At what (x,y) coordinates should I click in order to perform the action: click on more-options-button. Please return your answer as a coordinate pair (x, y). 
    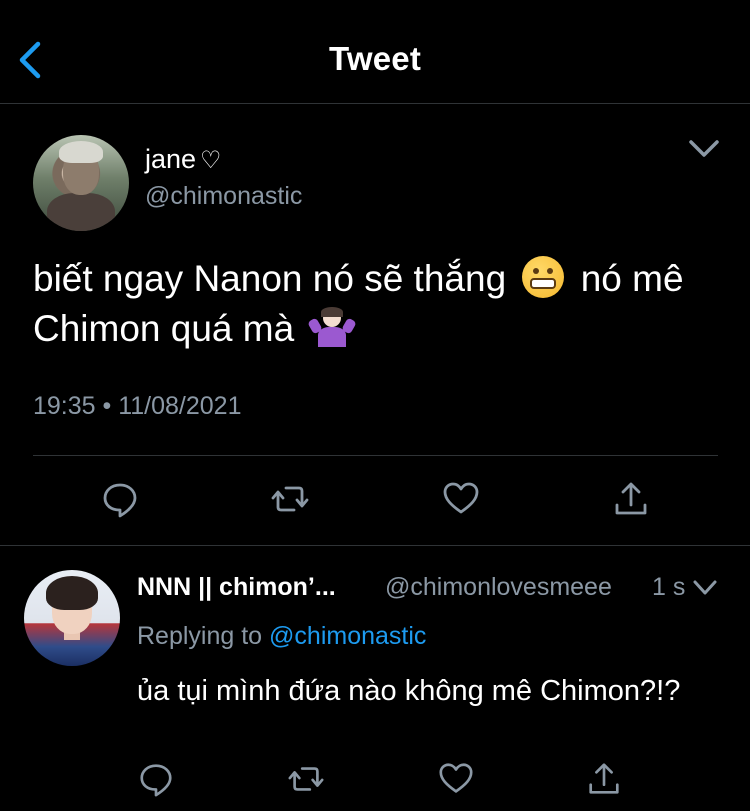
    Looking at the image, I should click on (704, 149).